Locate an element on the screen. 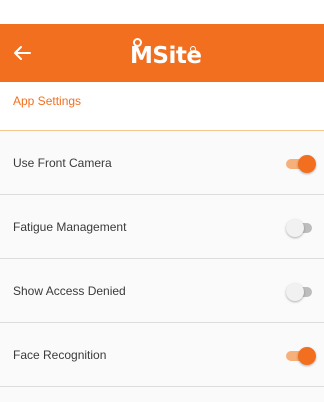  show-access-denied-toggle is located at coordinates (301, 292).